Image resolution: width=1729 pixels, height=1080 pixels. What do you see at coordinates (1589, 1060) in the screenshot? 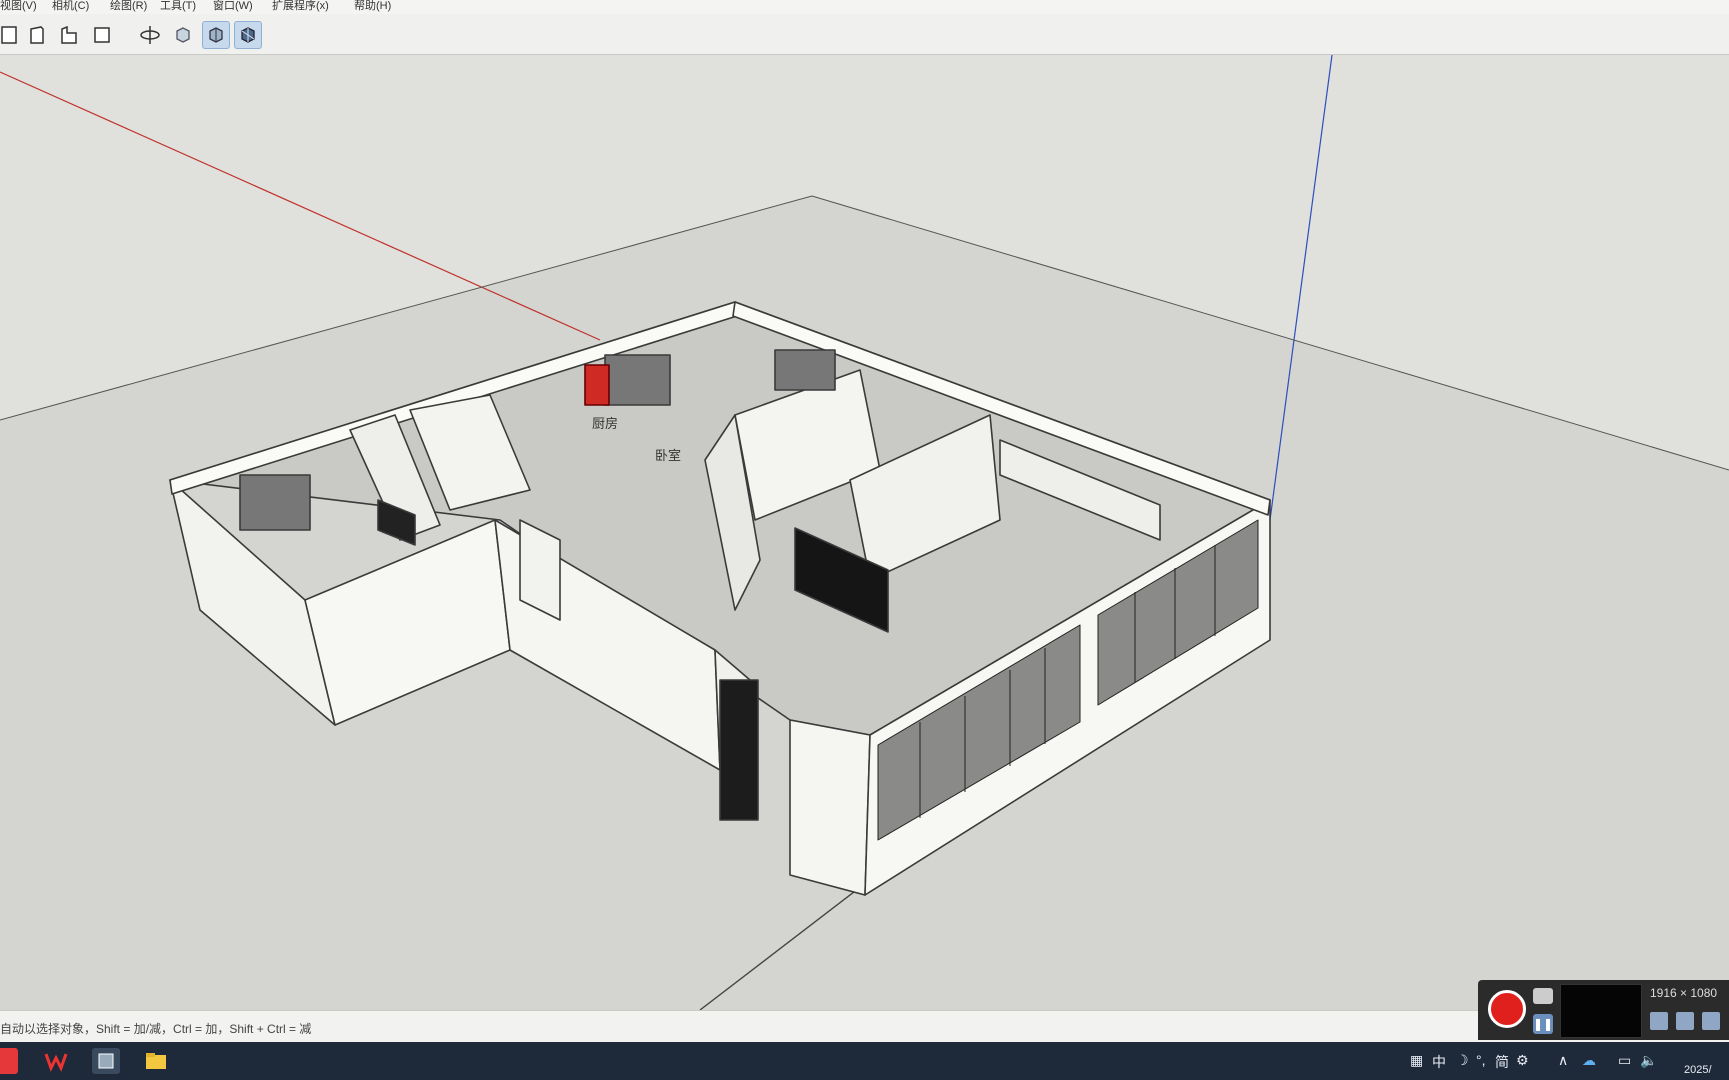
I see `tray-cloud-icon: ☁` at bounding box center [1589, 1060].